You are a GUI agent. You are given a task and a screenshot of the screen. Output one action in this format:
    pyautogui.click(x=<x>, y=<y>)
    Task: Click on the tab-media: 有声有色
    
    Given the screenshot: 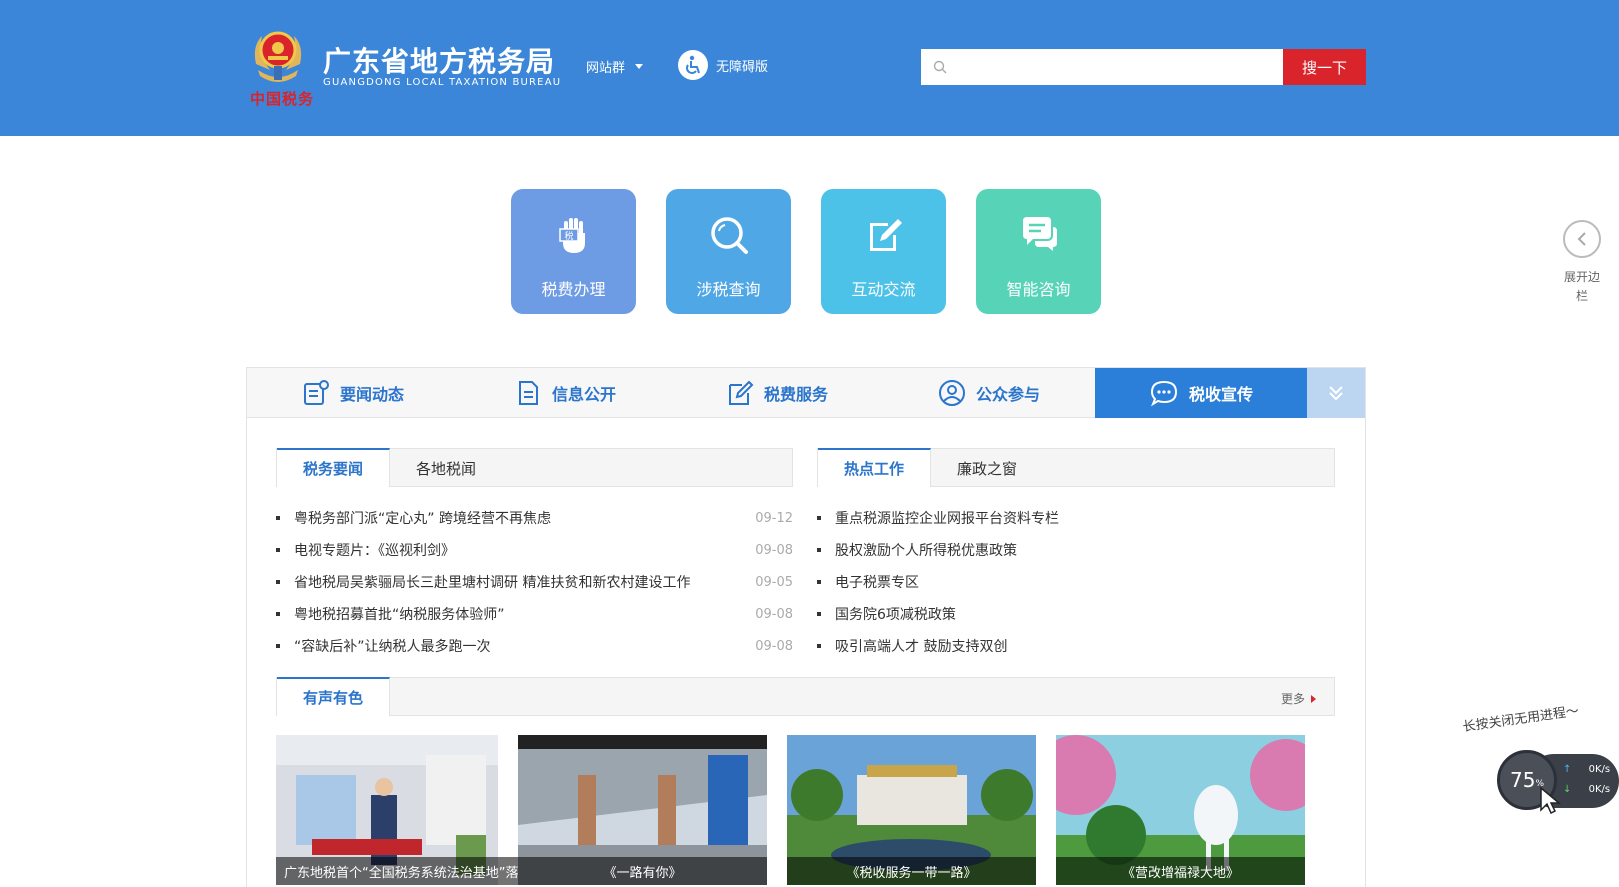 What is the action you would take?
    pyautogui.click(x=334, y=696)
    